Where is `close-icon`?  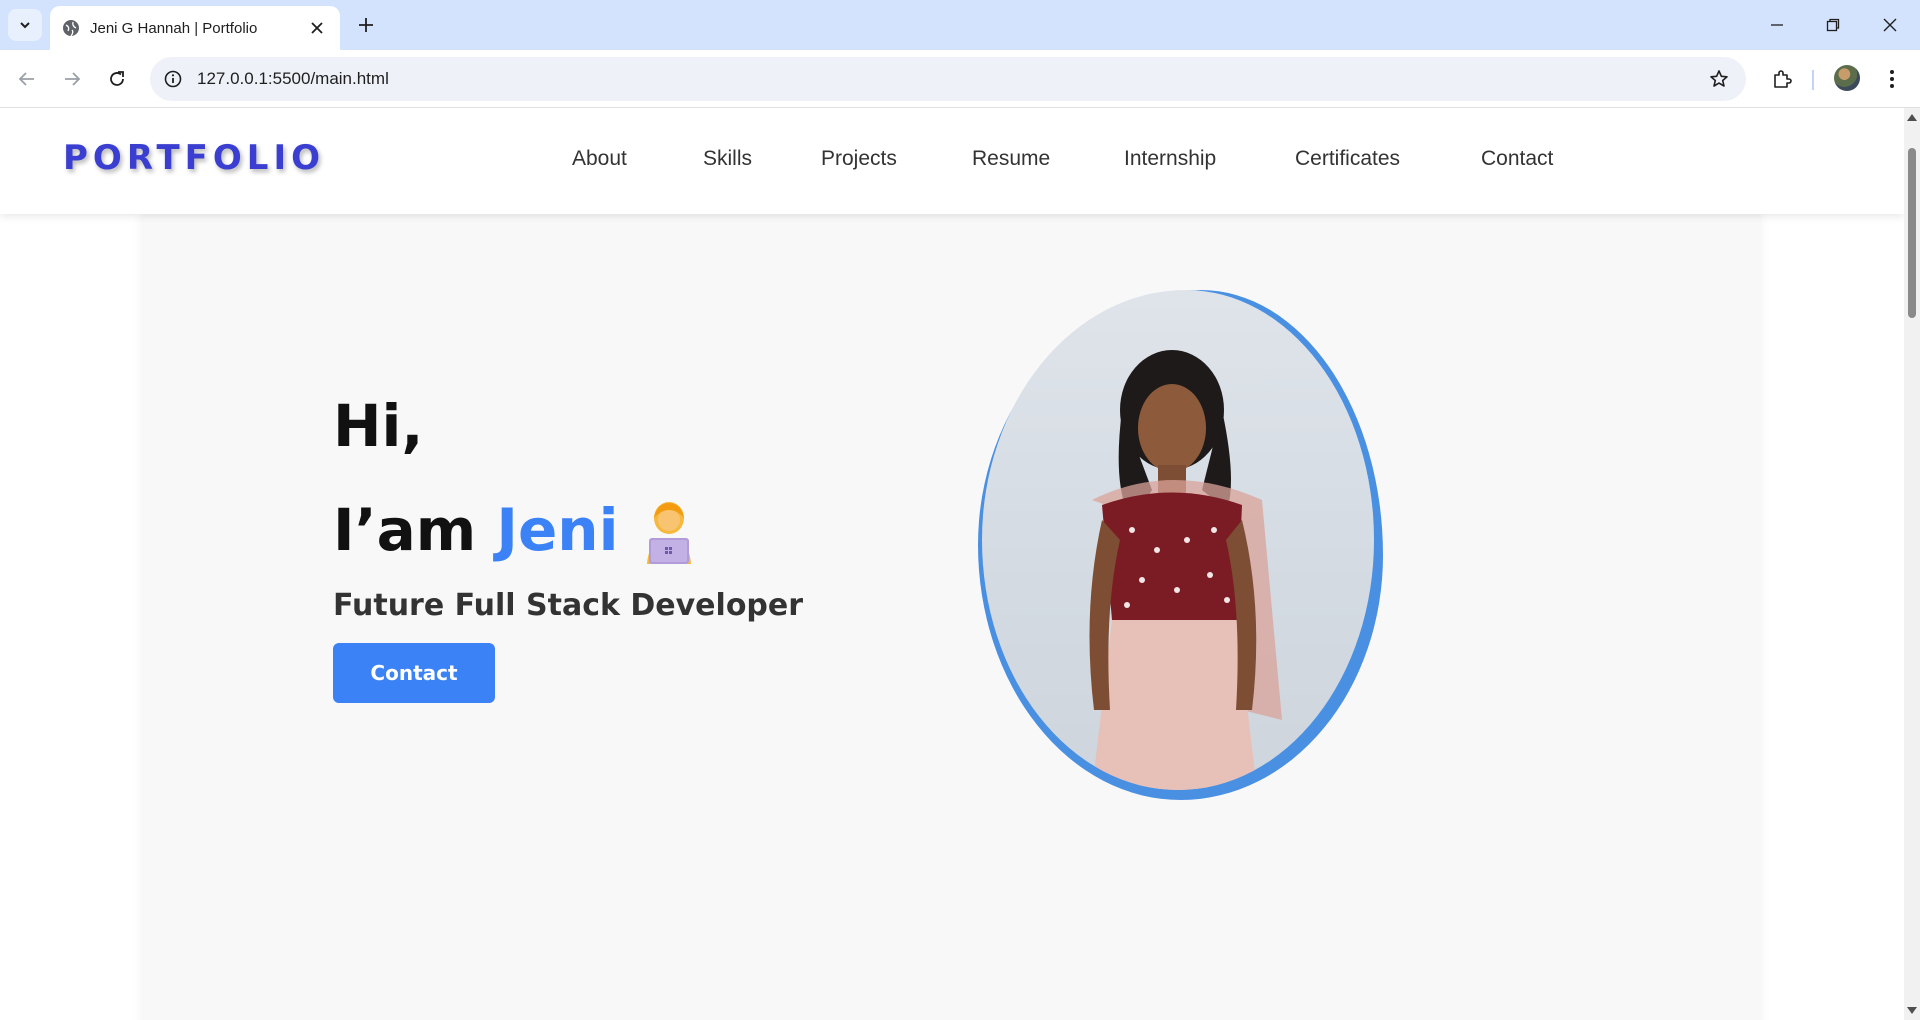
close-icon is located at coordinates (1890, 25).